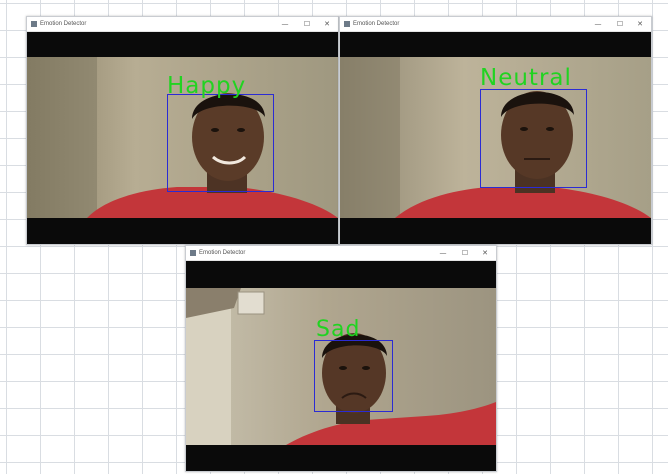 The image size is (668, 474). I want to click on emotion-label: Happy, so click(207, 86).